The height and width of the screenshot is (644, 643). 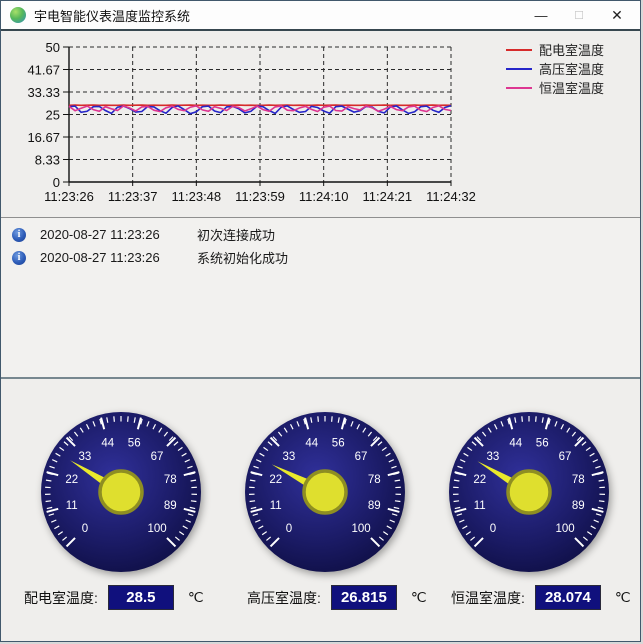 I want to click on app-icon, so click(x=18, y=15).